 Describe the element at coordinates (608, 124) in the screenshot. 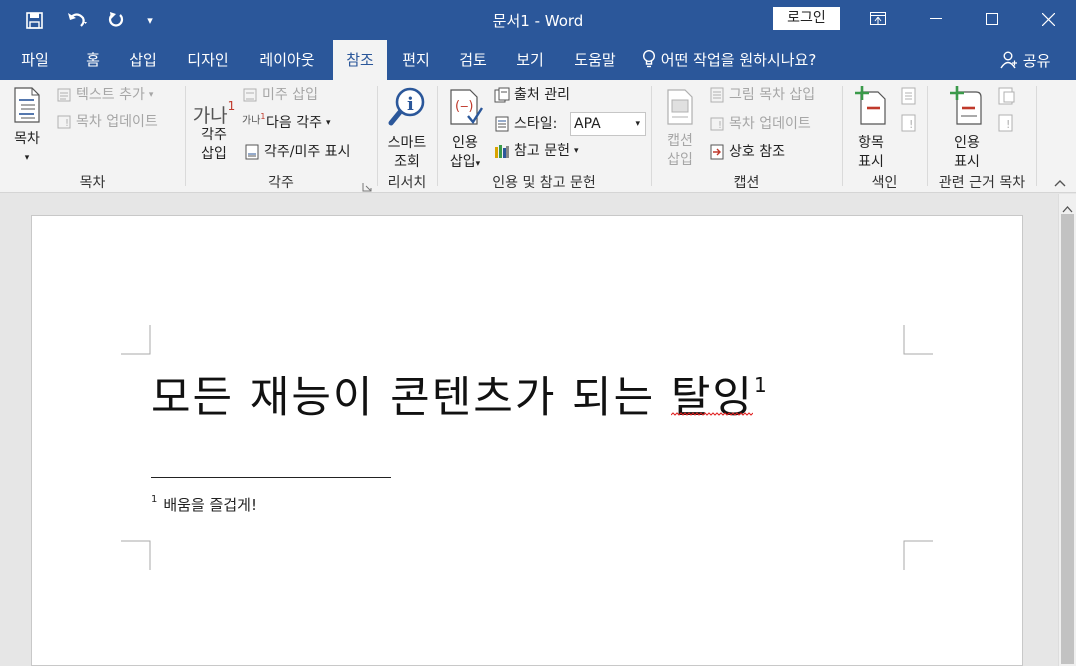

I see `citation-style-dropdown: APA ▾` at that location.